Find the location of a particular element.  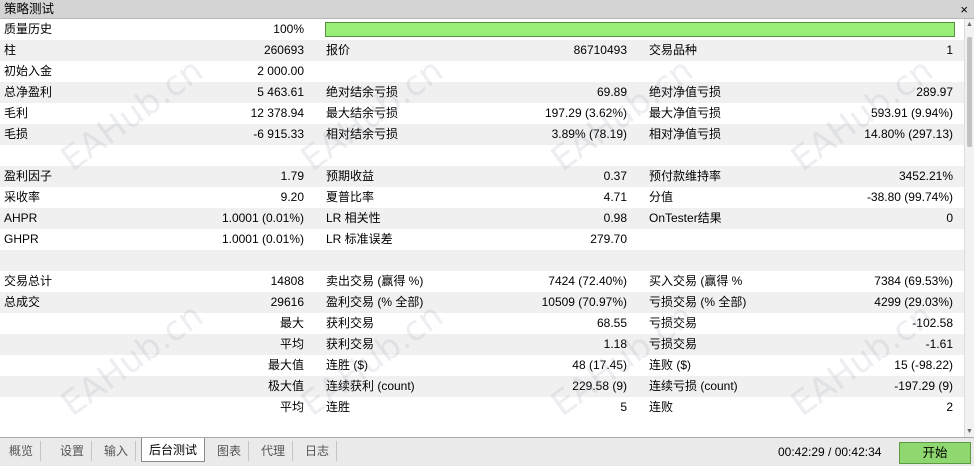

value-col1: 平均 is located at coordinates (291, 344).